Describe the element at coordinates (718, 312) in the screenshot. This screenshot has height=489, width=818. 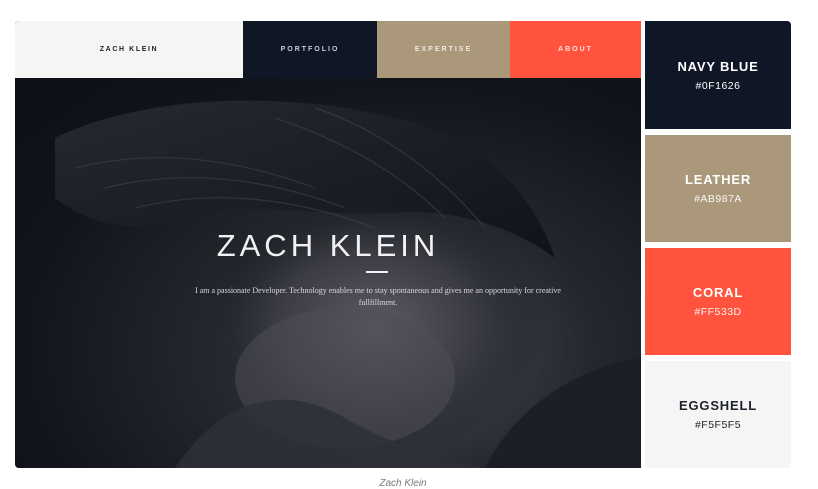
I see `swatch-hex: #FF533D` at that location.